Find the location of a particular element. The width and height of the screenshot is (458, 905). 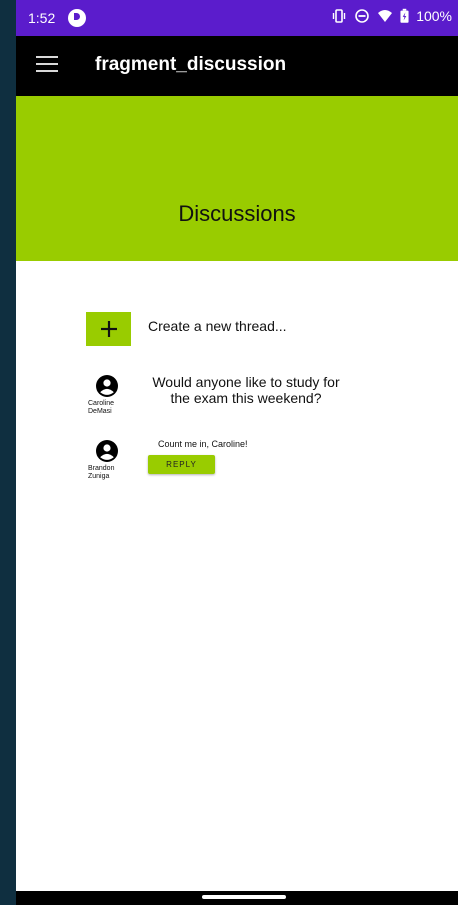

reply-message: Count me in, Caroline! is located at coordinates (203, 444).